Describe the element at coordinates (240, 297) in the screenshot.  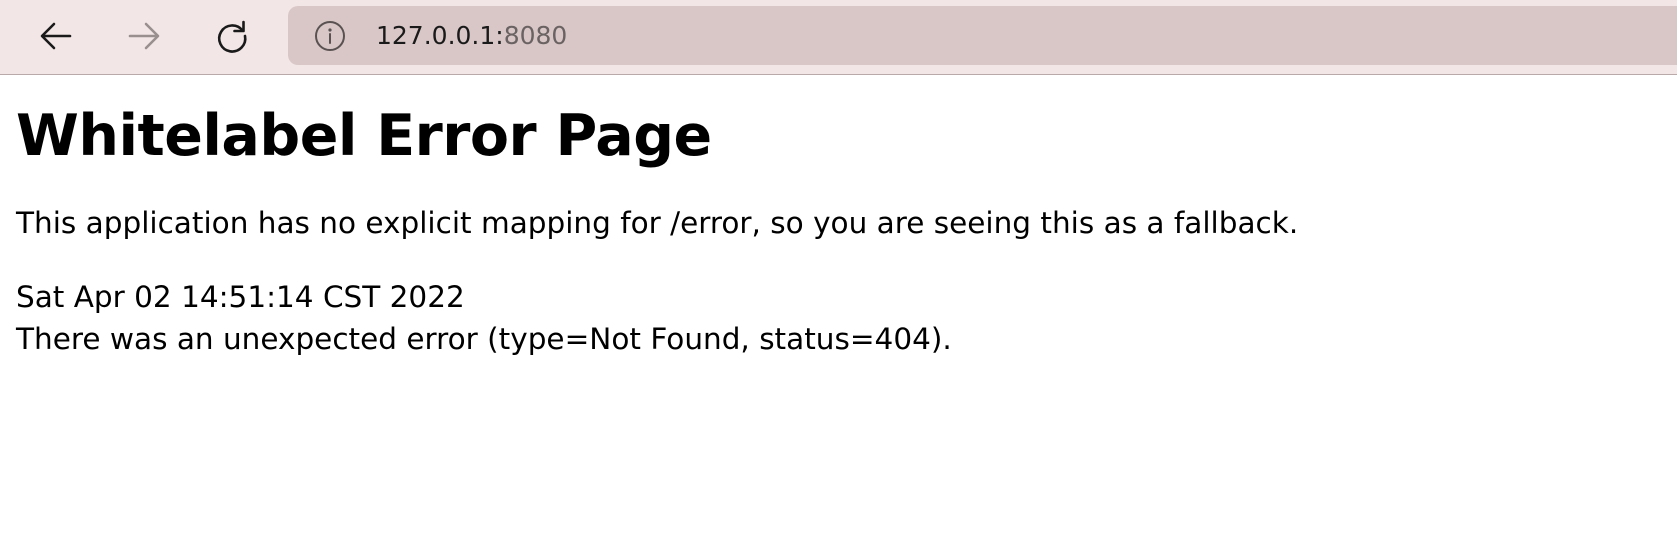
I see `error-timestamp: Sat Apr 02 14:51:14 CST 2022` at that location.